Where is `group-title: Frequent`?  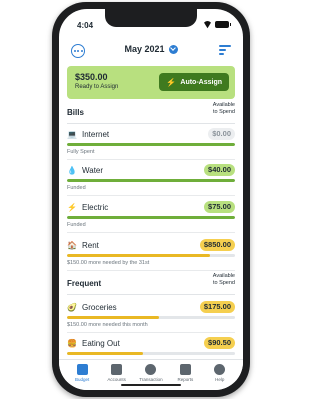 group-title: Frequent is located at coordinates (84, 283).